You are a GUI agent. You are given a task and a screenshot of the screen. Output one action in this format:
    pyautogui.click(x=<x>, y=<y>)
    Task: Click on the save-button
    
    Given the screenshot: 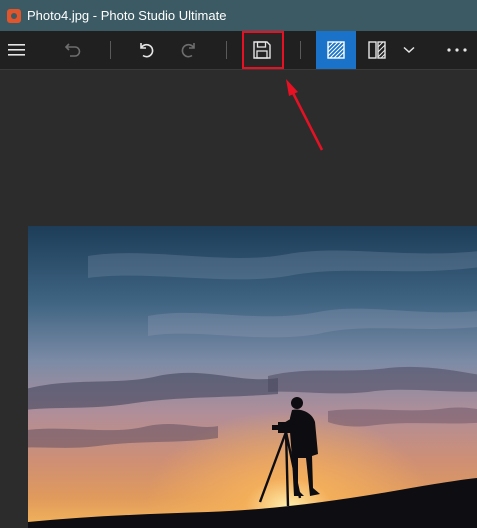 What is the action you would take?
    pyautogui.click(x=263, y=50)
    